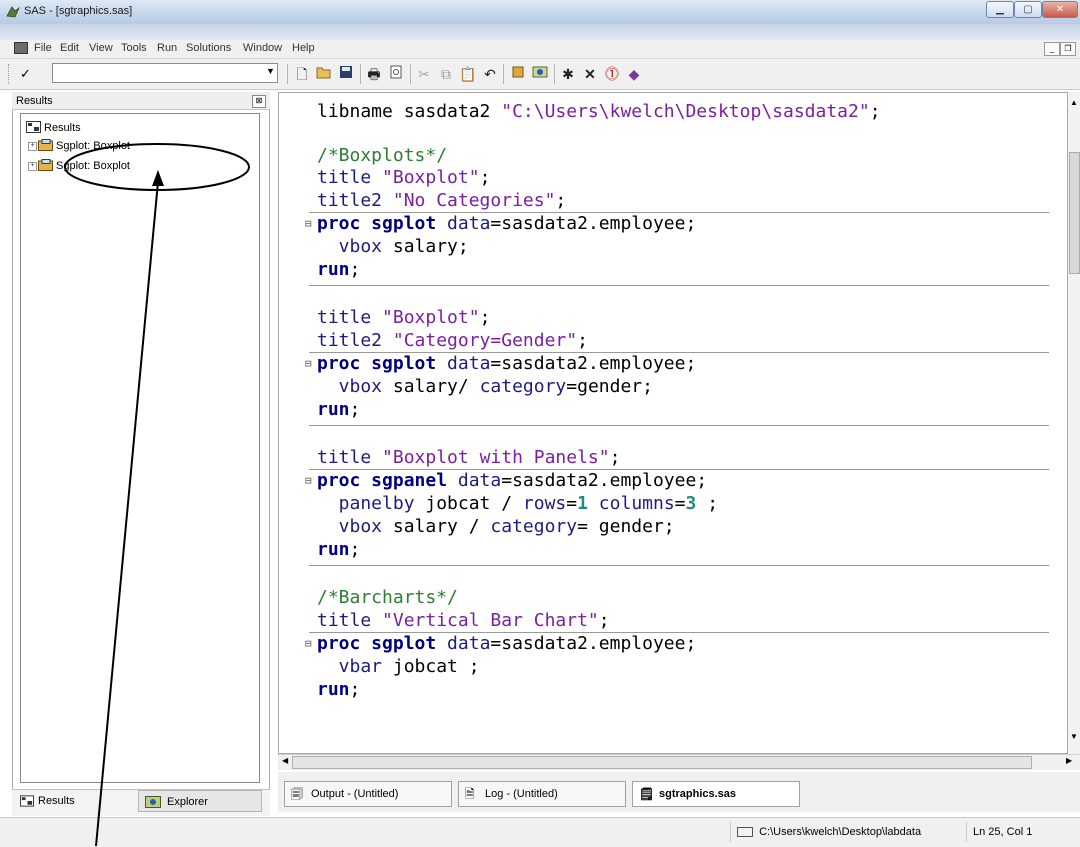 This screenshot has height=847, width=1080. I want to click on minimize-button: ▁, so click(1000, 9).